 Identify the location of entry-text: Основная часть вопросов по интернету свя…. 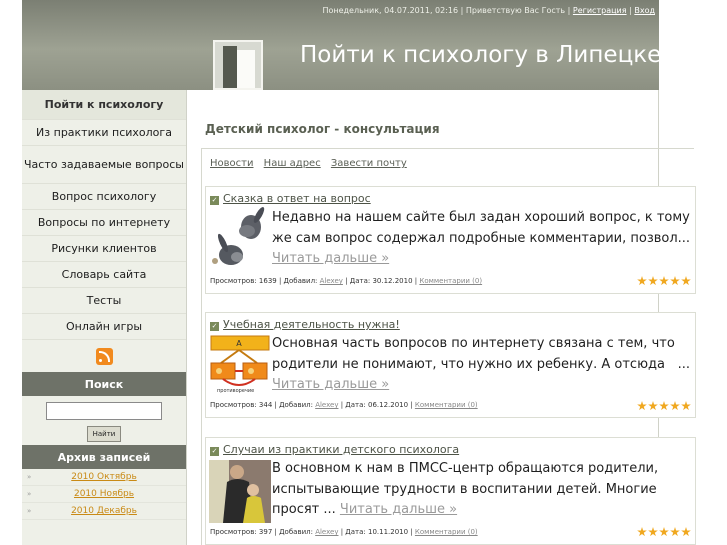
(481, 364).